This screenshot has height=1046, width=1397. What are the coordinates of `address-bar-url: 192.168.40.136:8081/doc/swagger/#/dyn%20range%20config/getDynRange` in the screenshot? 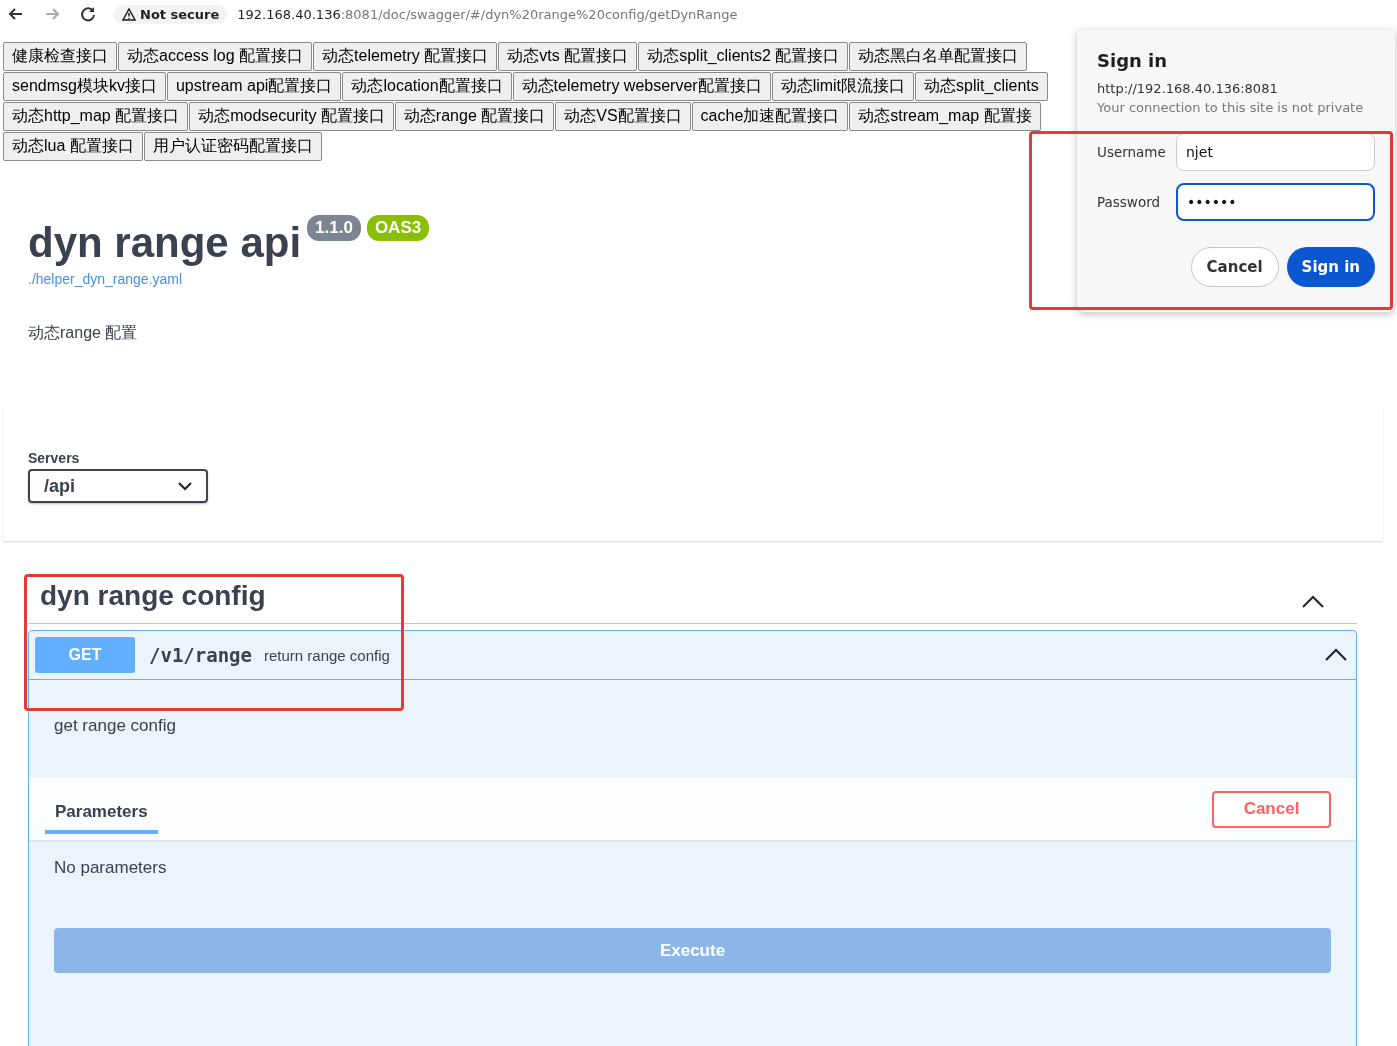 It's located at (487, 14).